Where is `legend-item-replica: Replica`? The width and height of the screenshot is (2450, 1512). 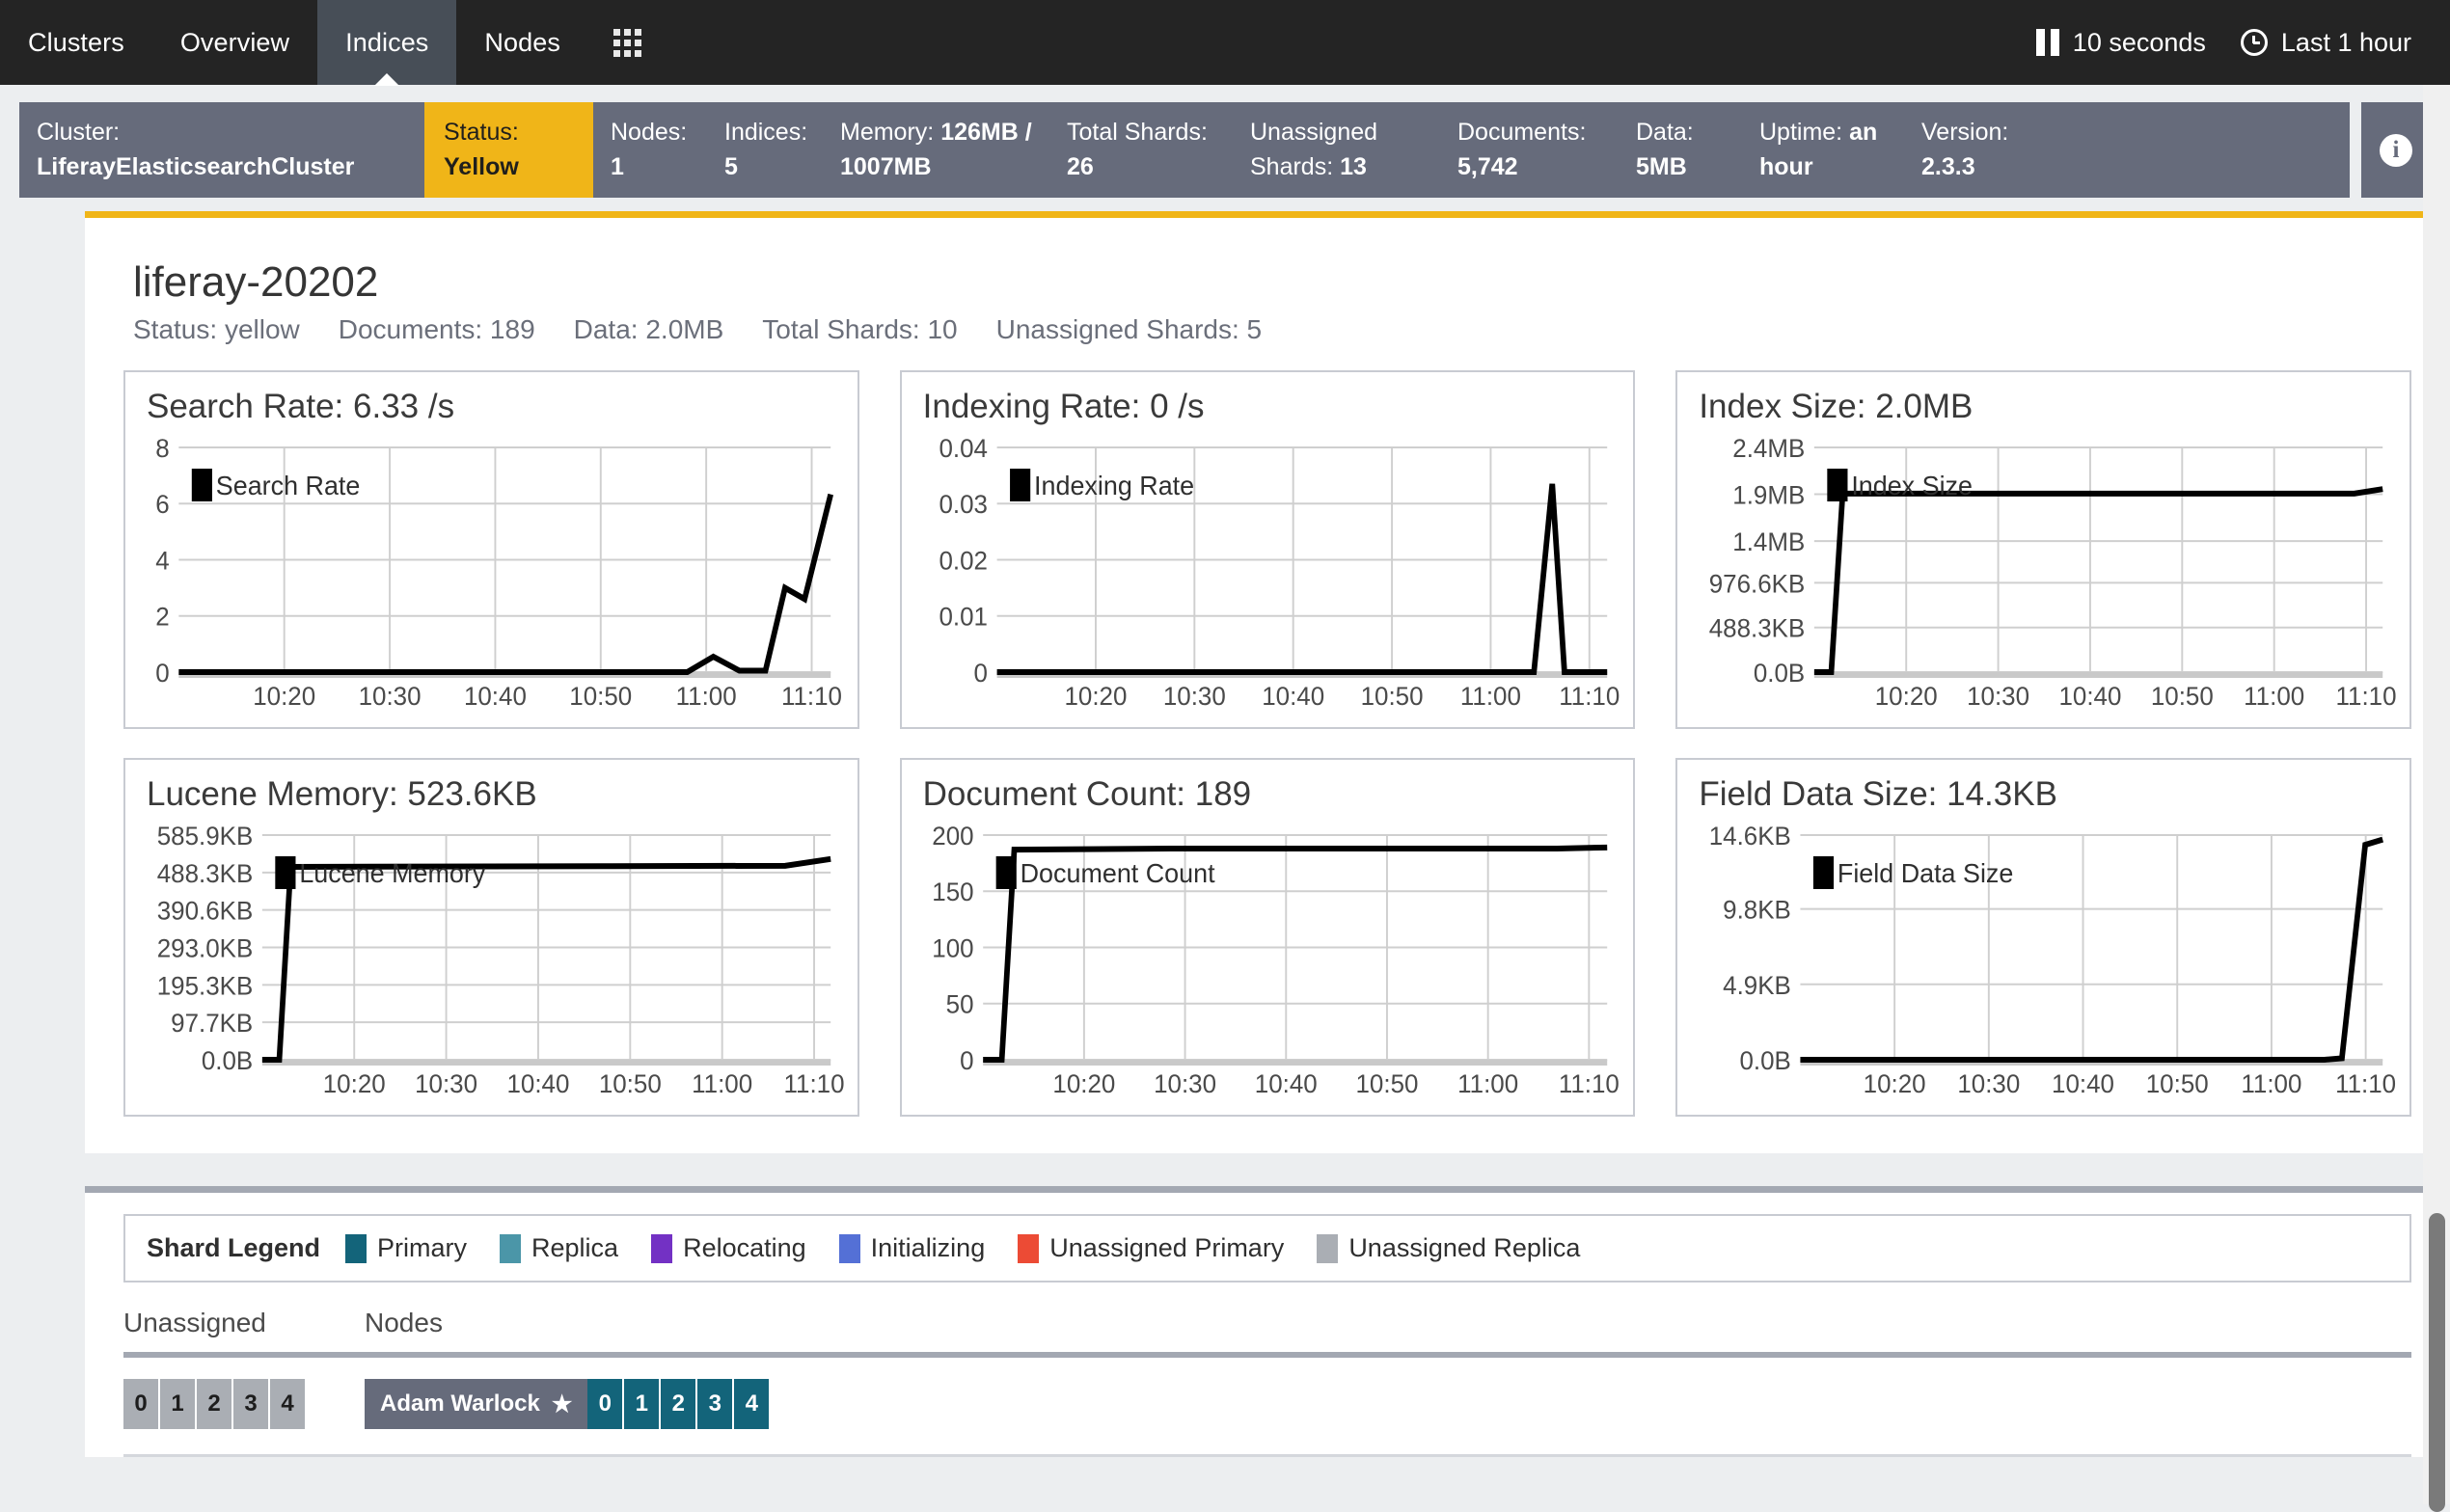
legend-item-replica: Replica is located at coordinates (559, 1248).